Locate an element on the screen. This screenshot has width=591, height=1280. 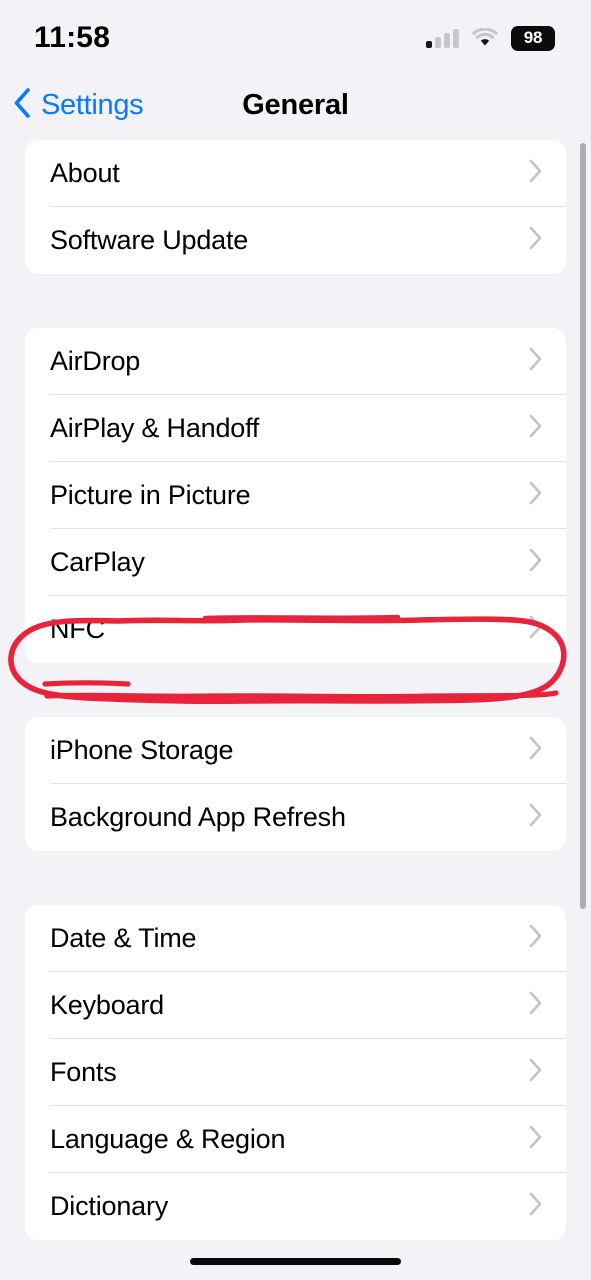
list-item-label: iPhone Storage is located at coordinates (142, 750).